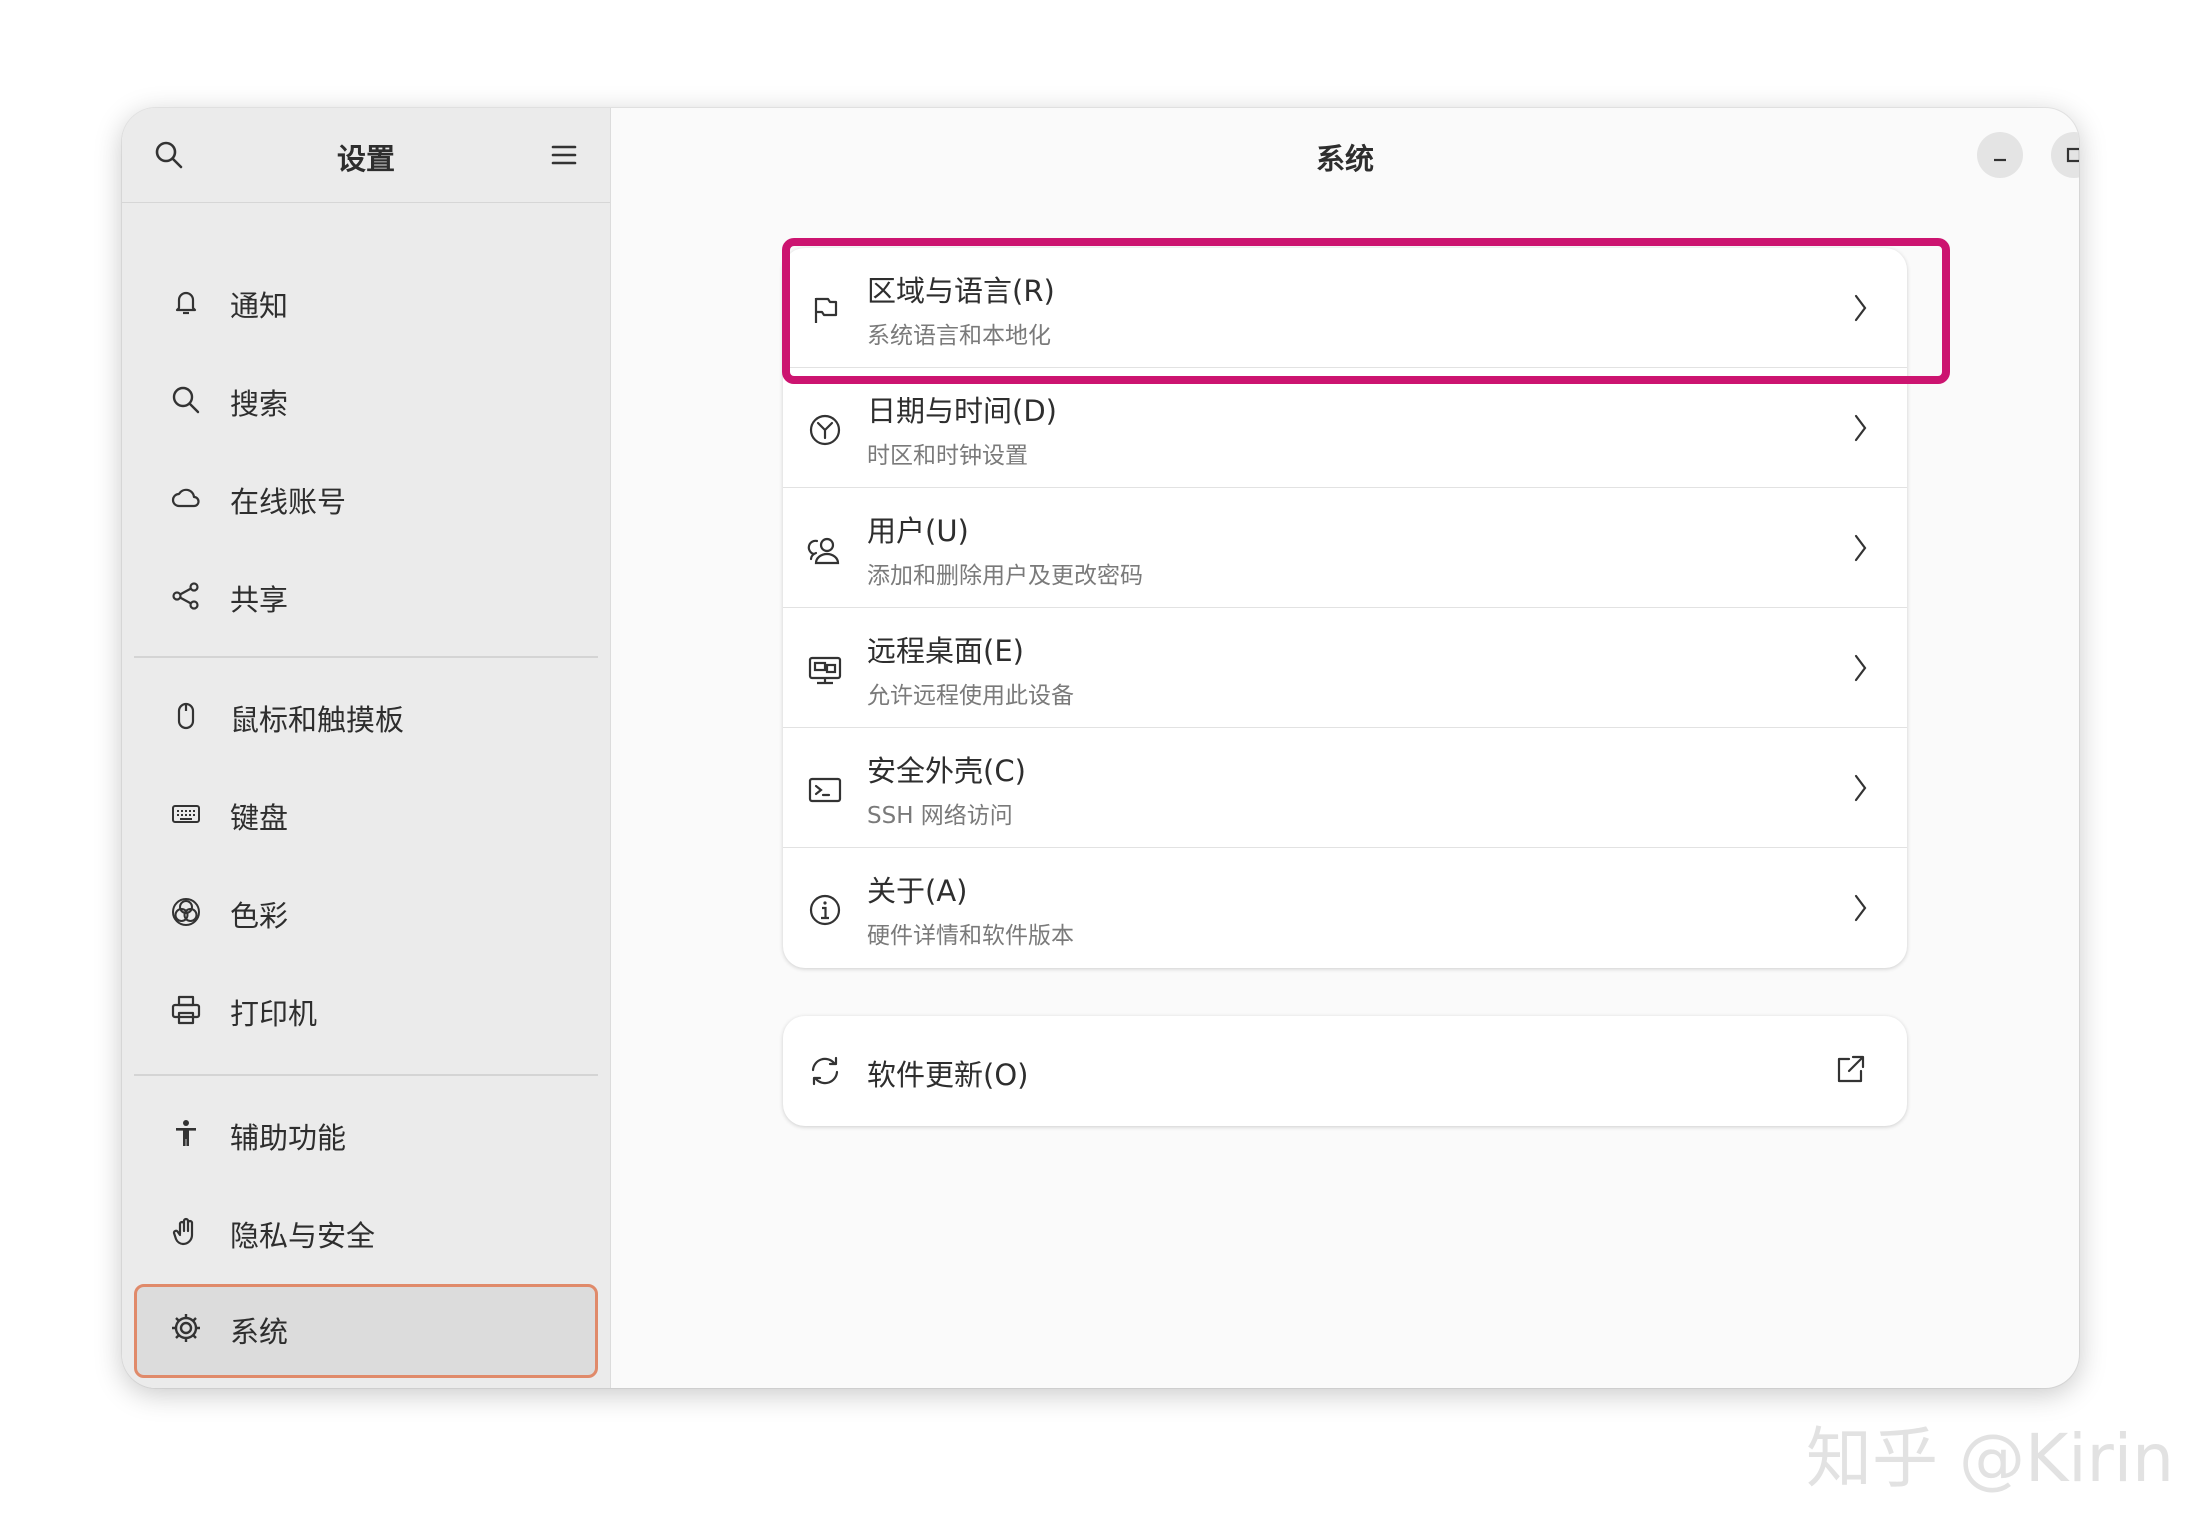  I want to click on sidebar-item-system: 系统, so click(366, 1331).